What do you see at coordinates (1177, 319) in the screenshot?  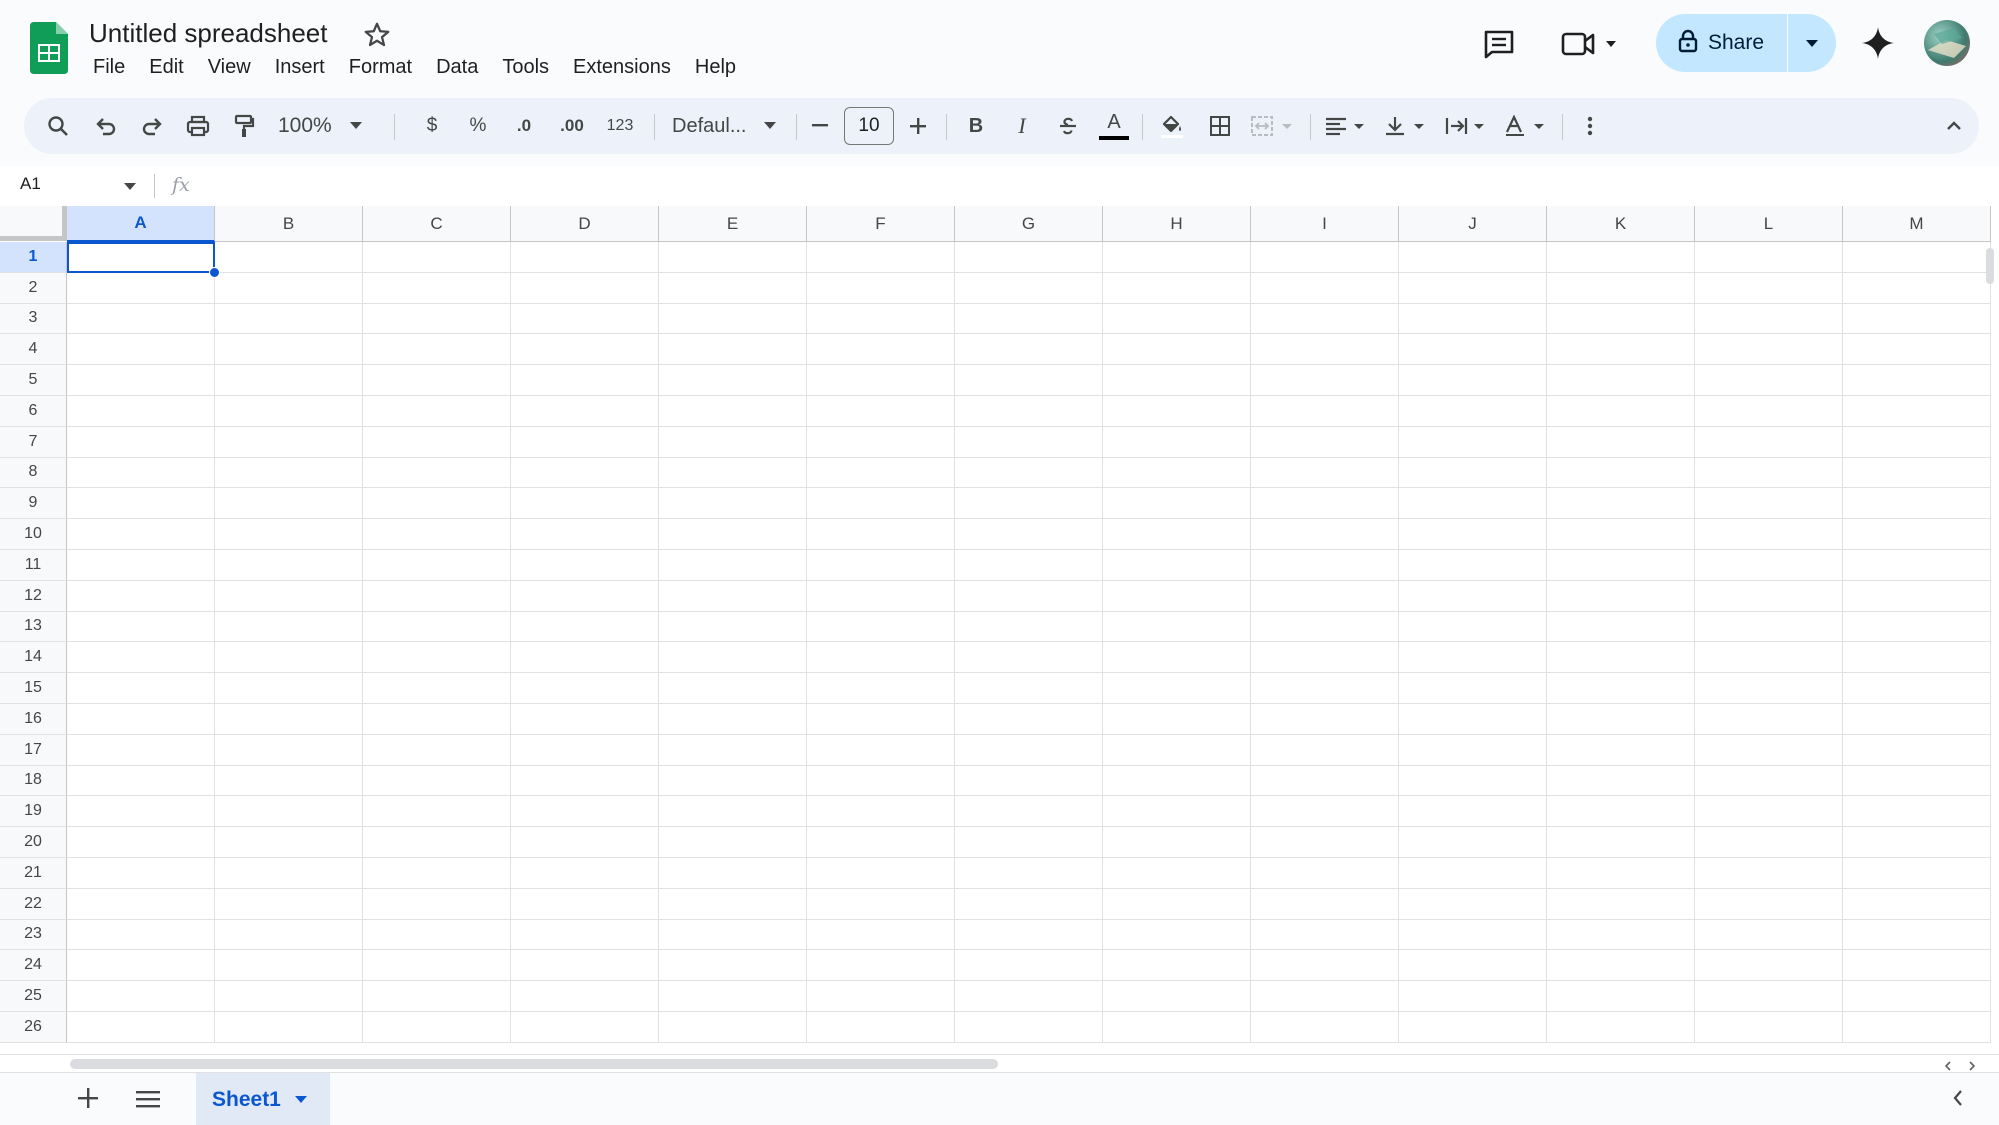 I see `cell-h3` at bounding box center [1177, 319].